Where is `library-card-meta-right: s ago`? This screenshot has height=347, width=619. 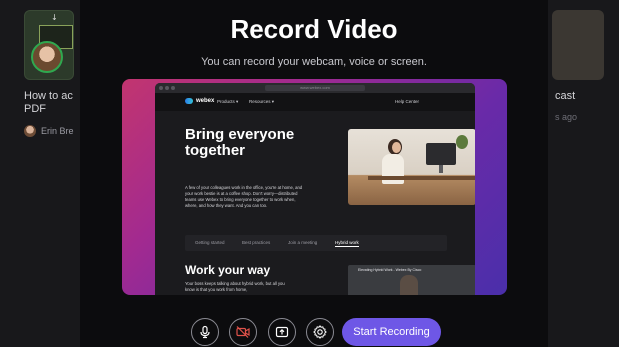
library-card-meta-right: s ago is located at coordinates (566, 117).